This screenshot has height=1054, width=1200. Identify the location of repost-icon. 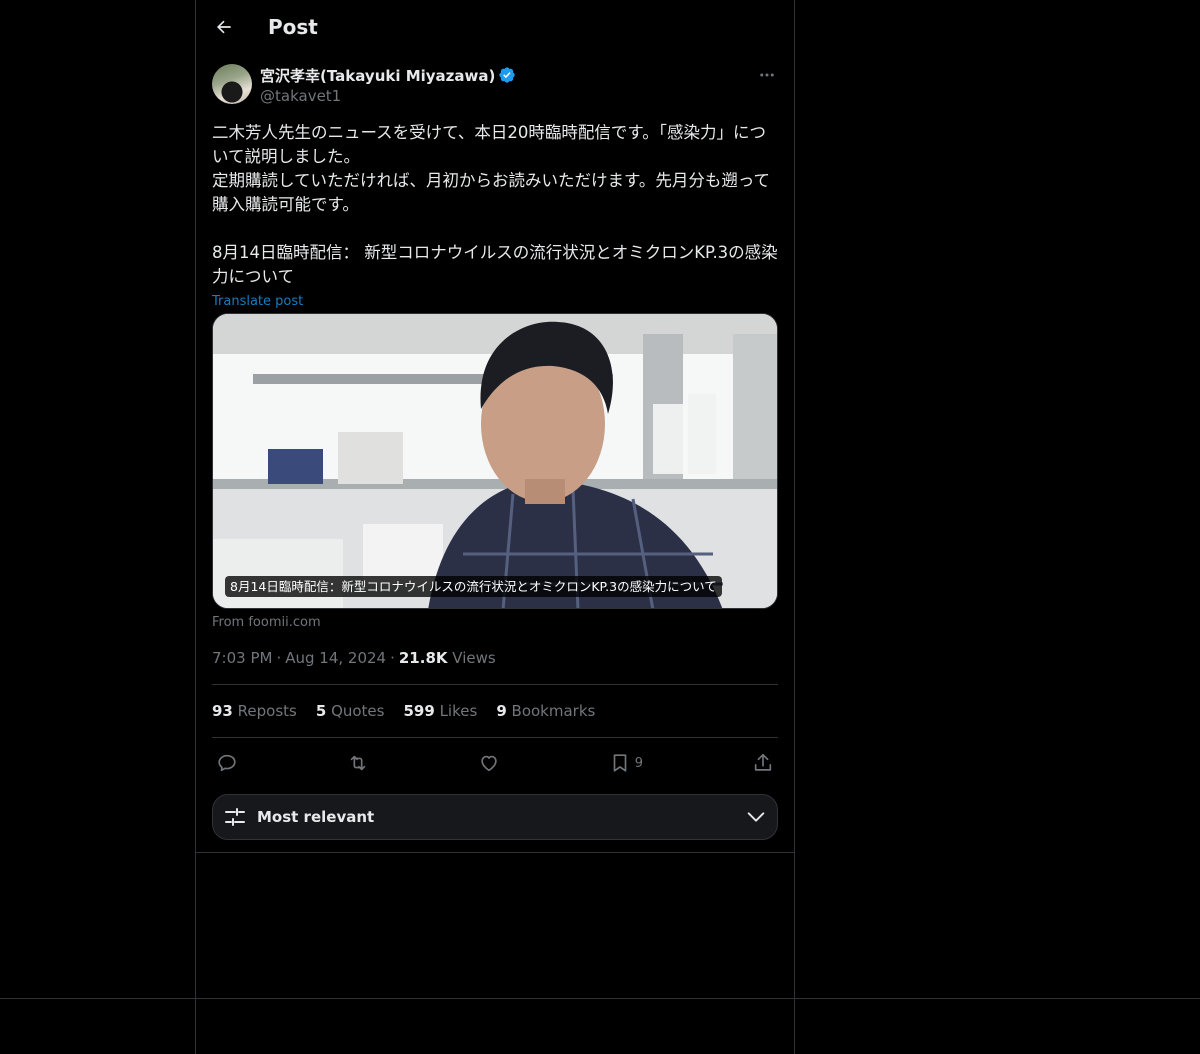
(358, 763).